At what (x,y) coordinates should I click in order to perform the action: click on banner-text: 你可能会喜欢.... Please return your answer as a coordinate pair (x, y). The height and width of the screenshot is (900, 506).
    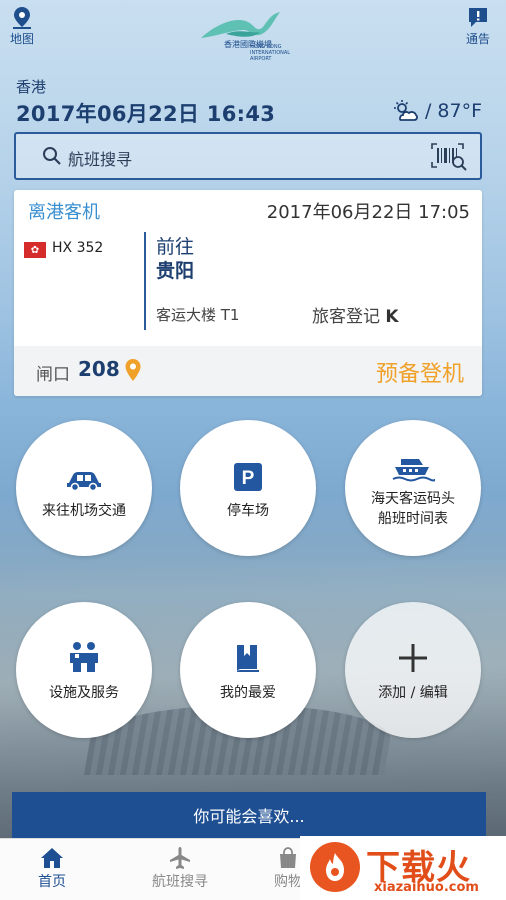
    Looking at the image, I should click on (249, 816).